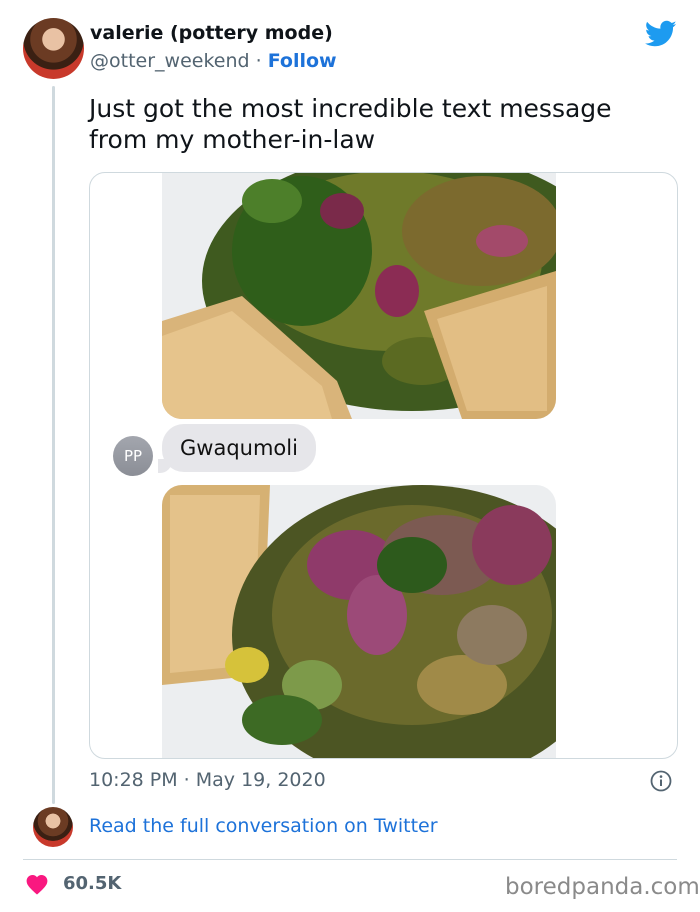 The height and width of the screenshot is (912, 700). Describe the element at coordinates (211, 33) in the screenshot. I see `author-display-name: valerie (pottery mode)` at that location.